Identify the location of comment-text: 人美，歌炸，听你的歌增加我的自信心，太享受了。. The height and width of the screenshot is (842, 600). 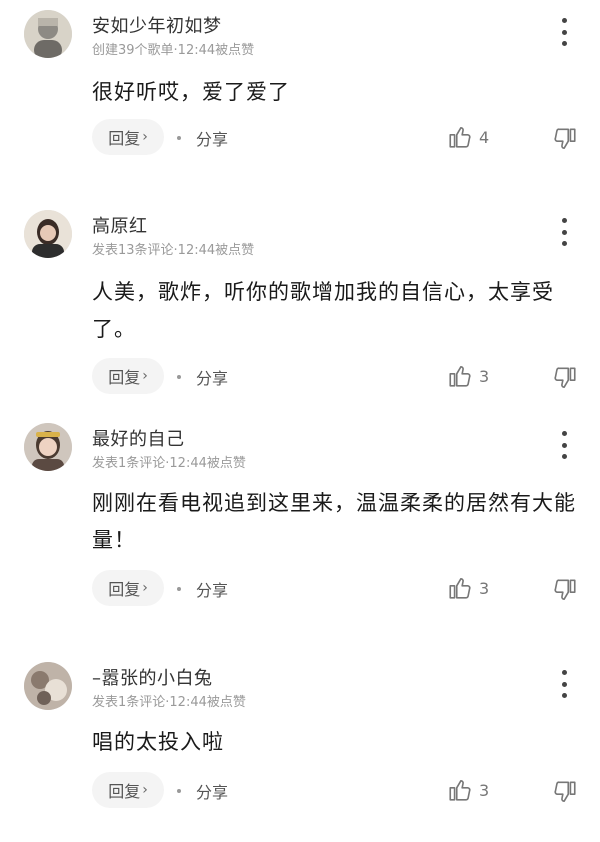
(323, 310).